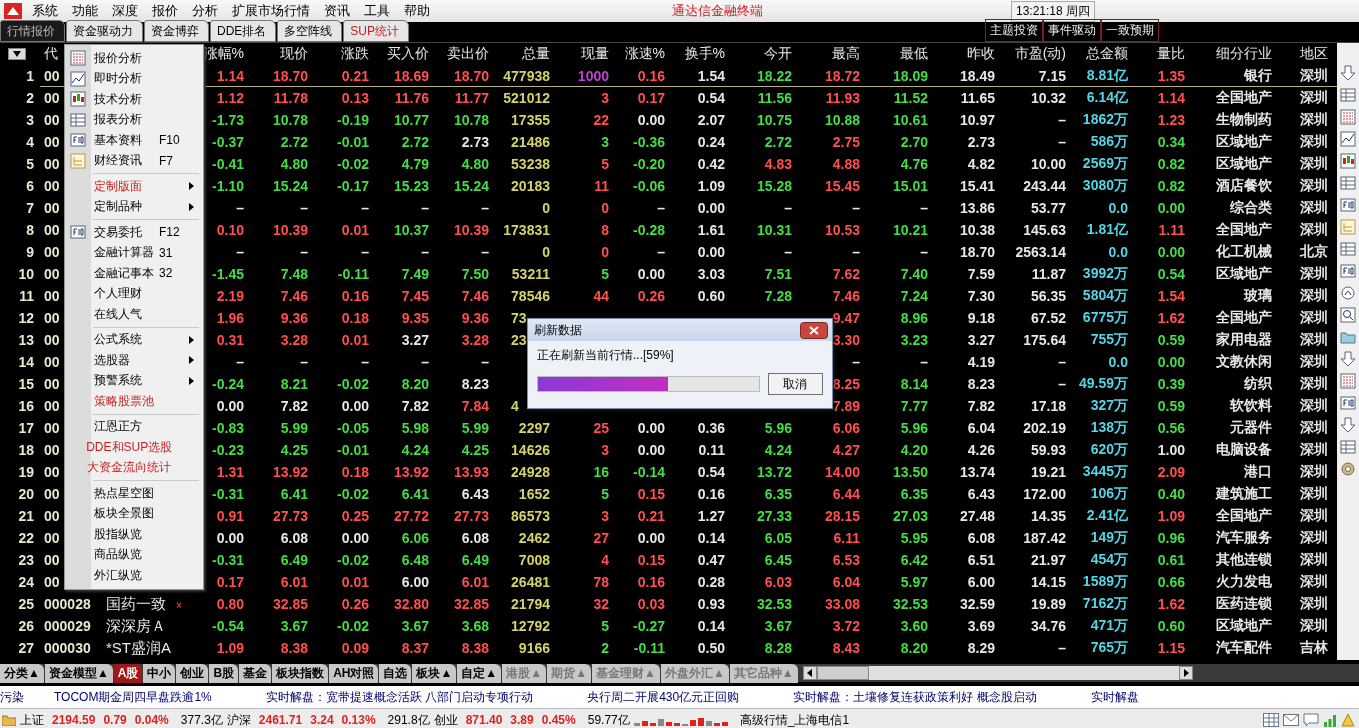 Image resolution: width=1359 pixels, height=728 pixels. Describe the element at coordinates (134, 447) in the screenshot. I see `menu-item: DDE和SUP选股` at that location.